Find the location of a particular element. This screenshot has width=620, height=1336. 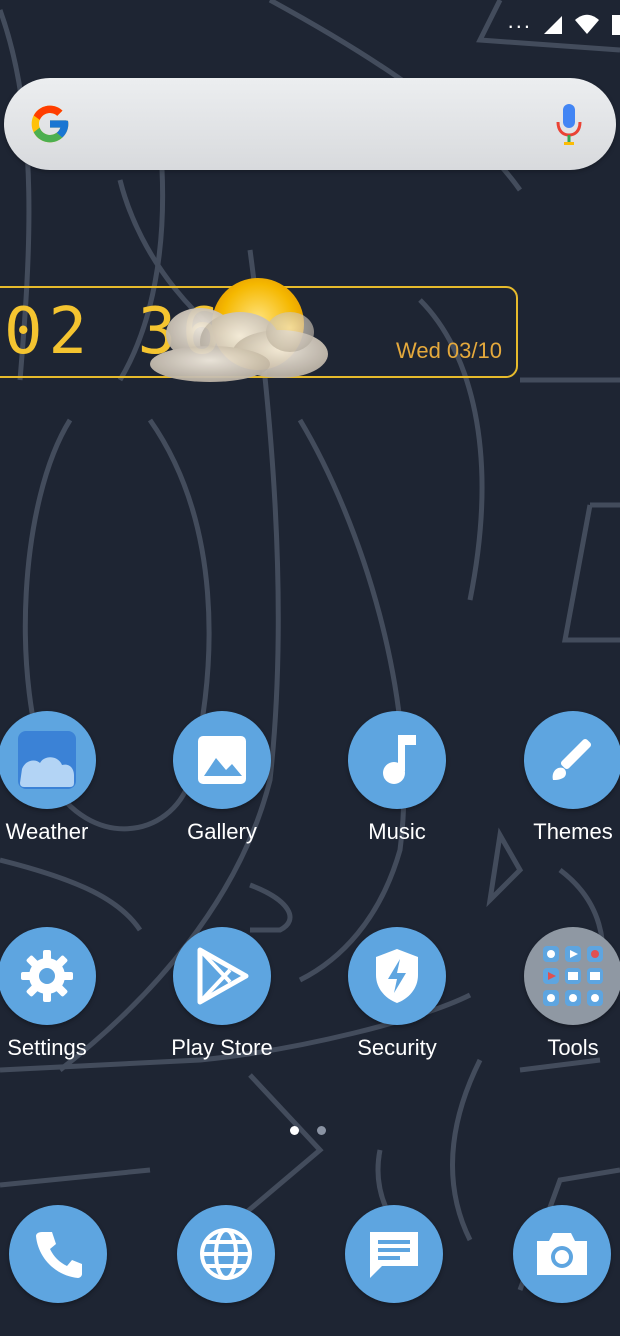

music-note-icon is located at coordinates (397, 760).